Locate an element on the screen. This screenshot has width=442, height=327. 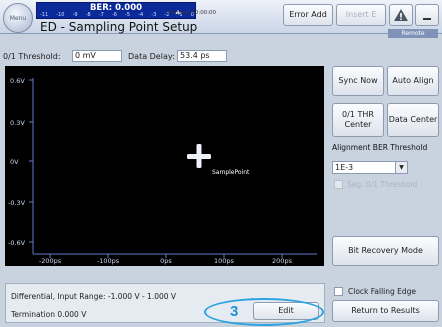
sample-point-label: SamplePoint is located at coordinates (231, 172).